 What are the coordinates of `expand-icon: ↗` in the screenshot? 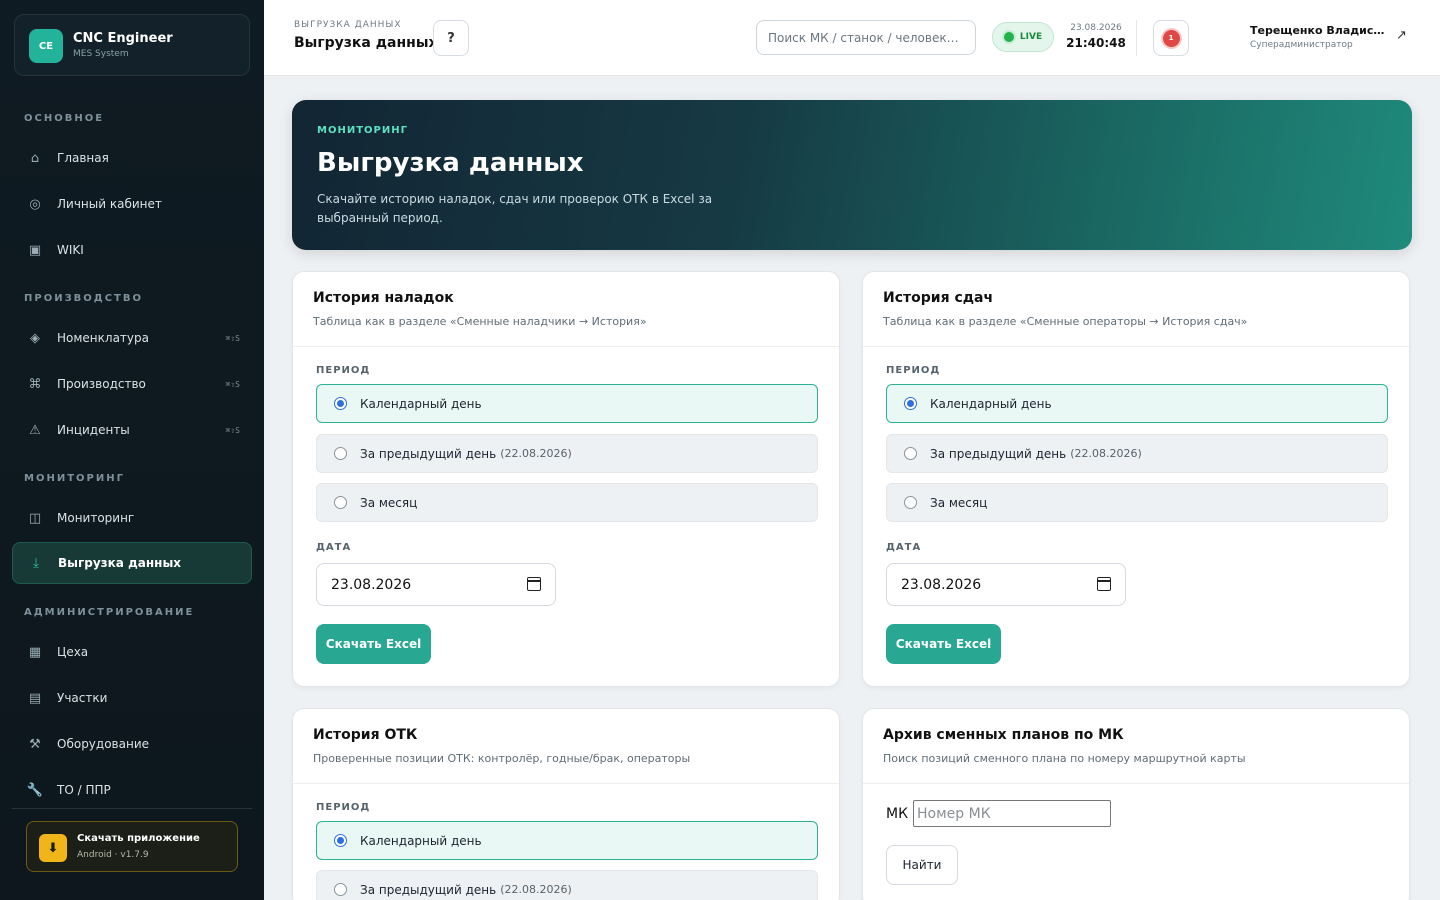 It's located at (1401, 35).